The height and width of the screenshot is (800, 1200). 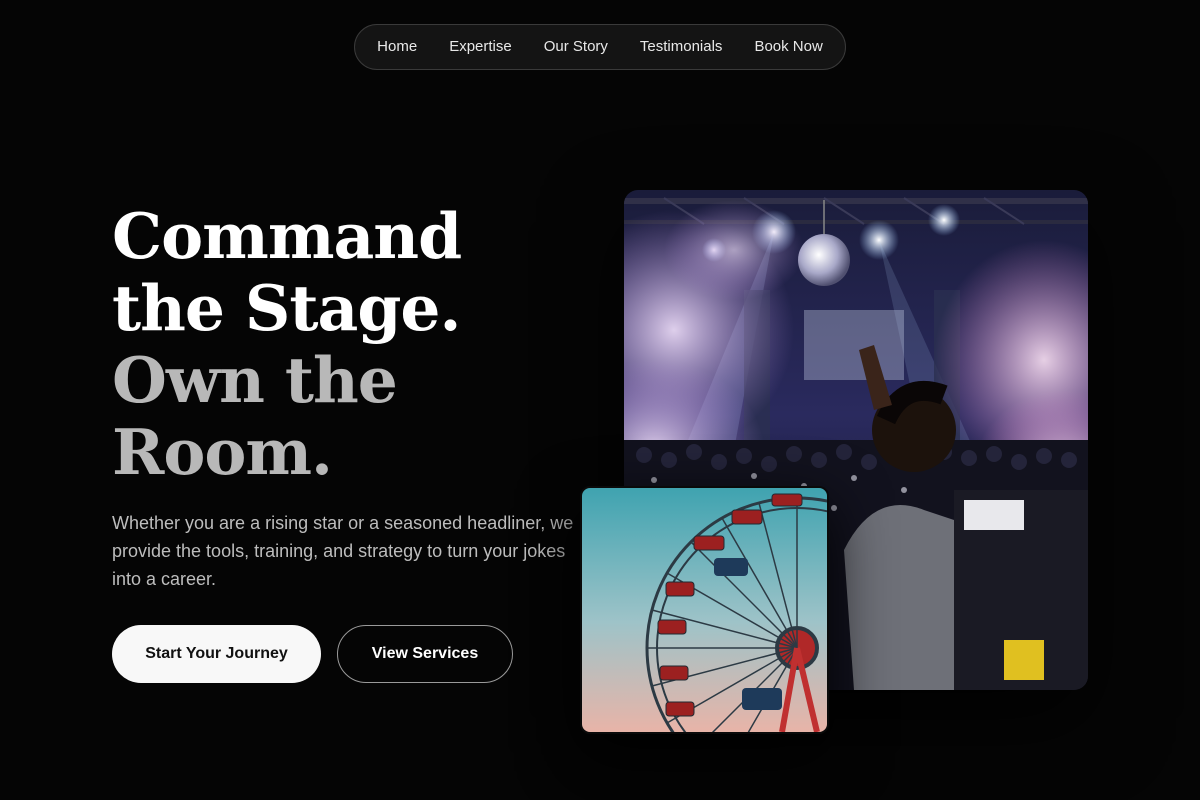 What do you see at coordinates (576, 47) in the screenshot?
I see `nav-our-story-link: Our Story` at bounding box center [576, 47].